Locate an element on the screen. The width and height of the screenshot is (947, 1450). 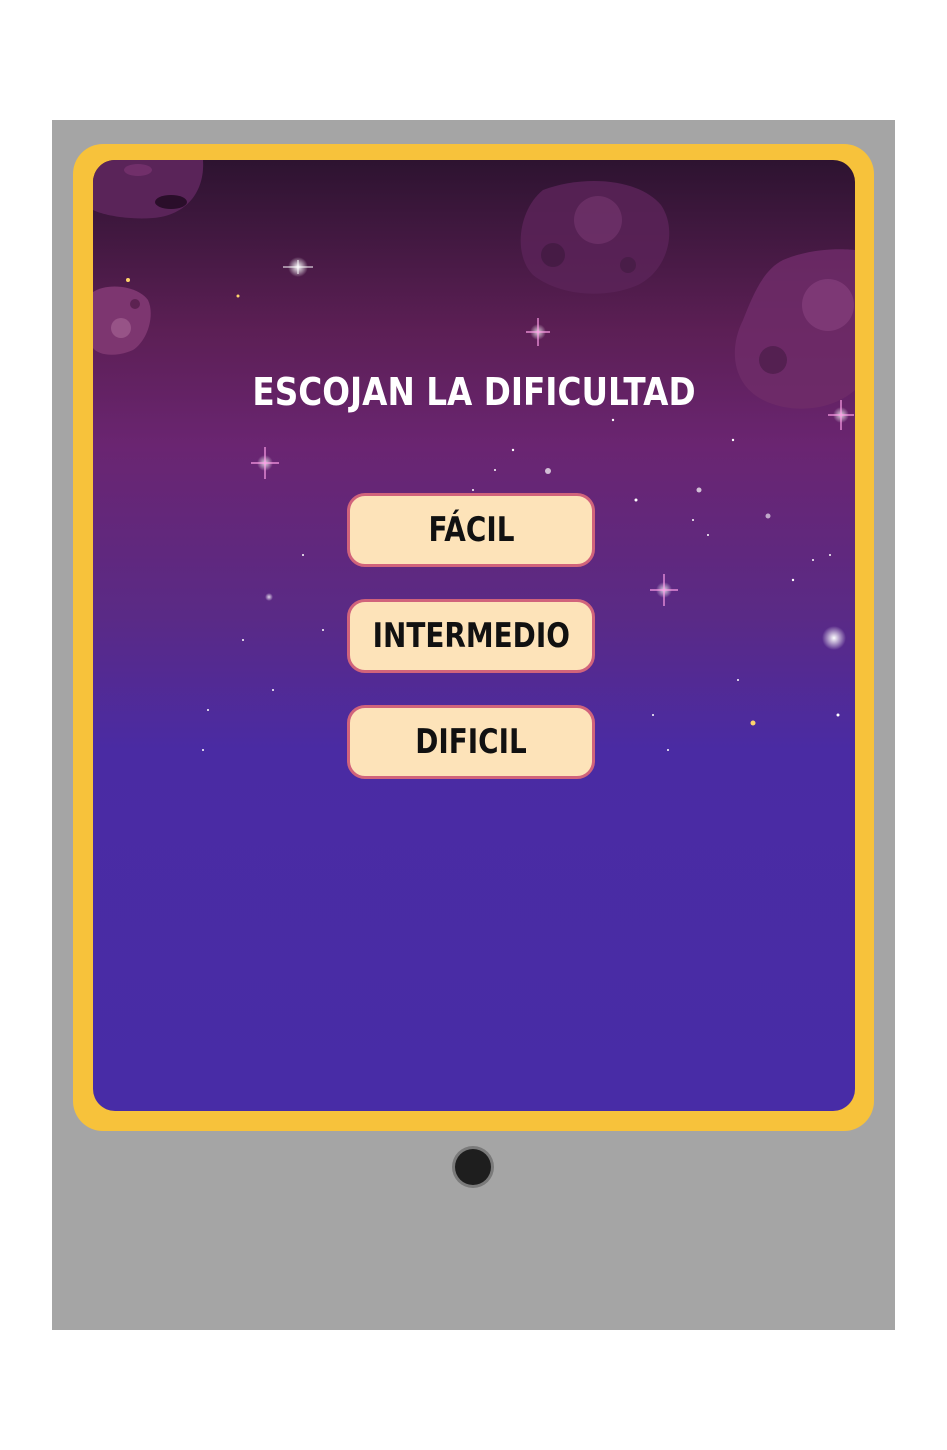
intermediate-difficulty-button: INTERMEDIO is located at coordinates (471, 636).